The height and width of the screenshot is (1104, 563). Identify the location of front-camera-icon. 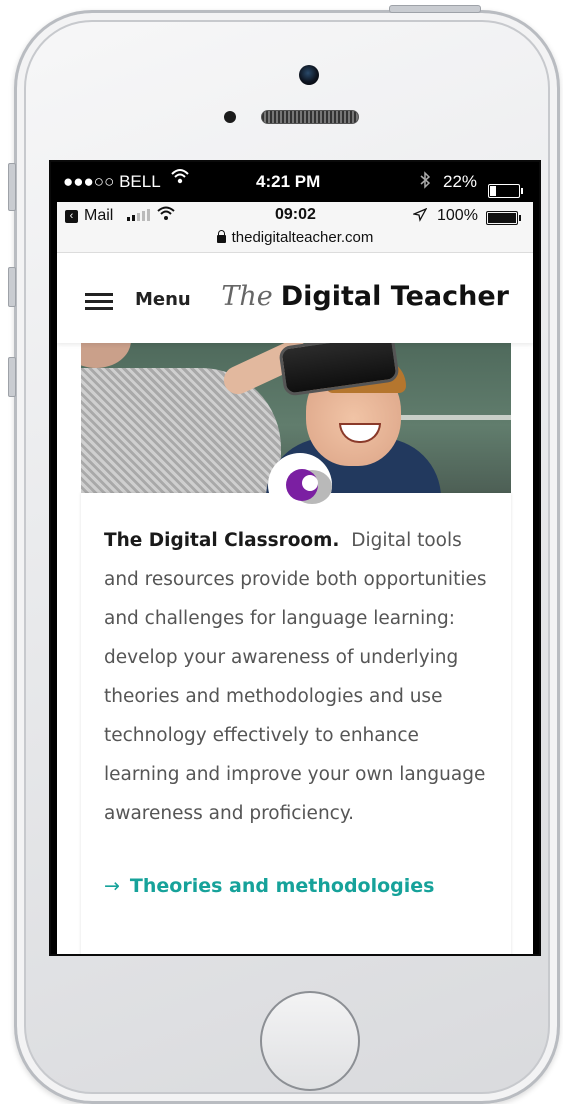
(309, 75).